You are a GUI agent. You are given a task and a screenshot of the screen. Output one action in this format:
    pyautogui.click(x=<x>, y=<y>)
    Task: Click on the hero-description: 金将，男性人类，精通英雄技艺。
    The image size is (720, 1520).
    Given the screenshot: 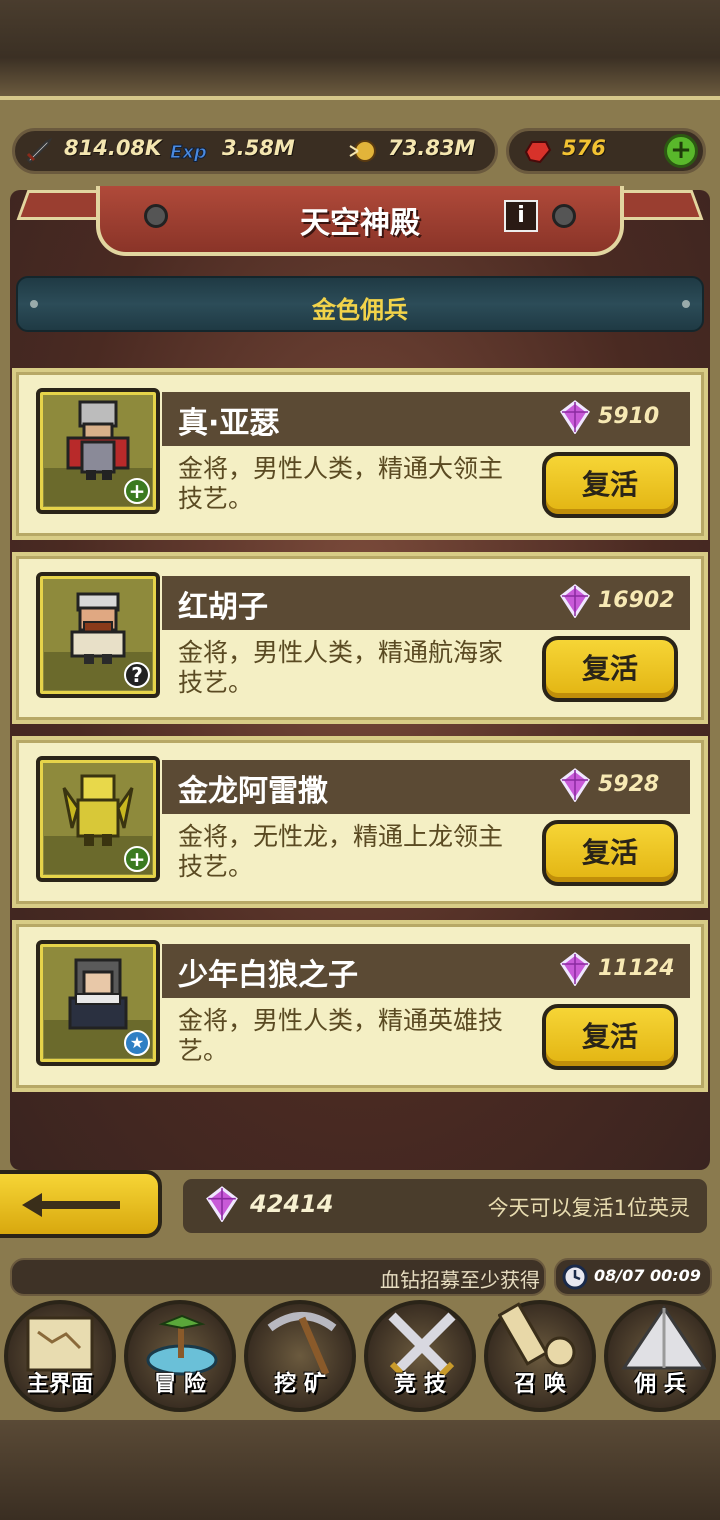 What is the action you would take?
    pyautogui.click(x=341, y=1035)
    